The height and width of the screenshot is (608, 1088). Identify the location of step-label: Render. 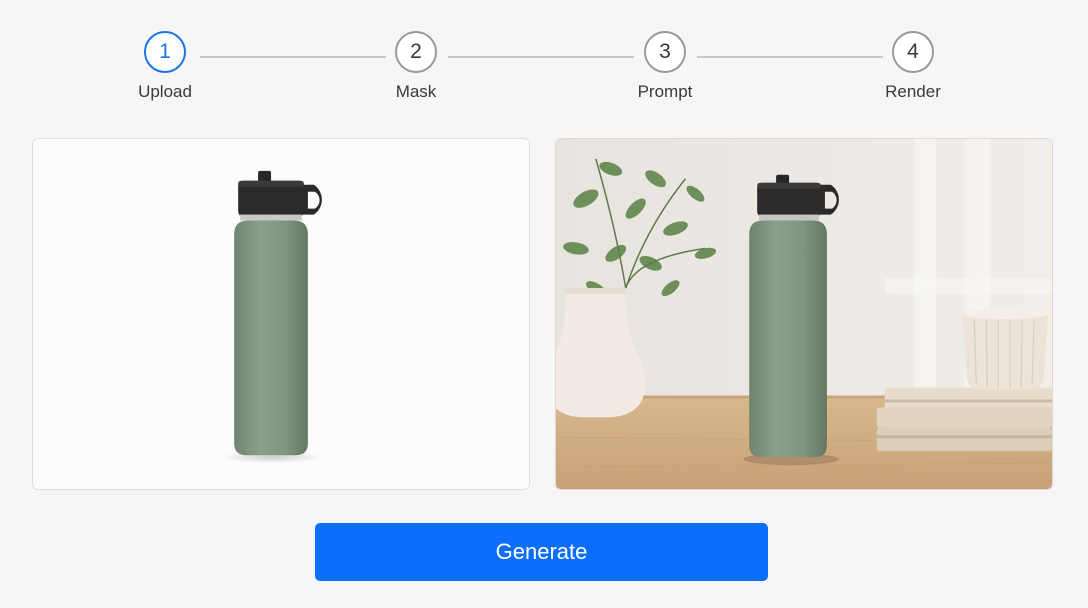
(913, 91).